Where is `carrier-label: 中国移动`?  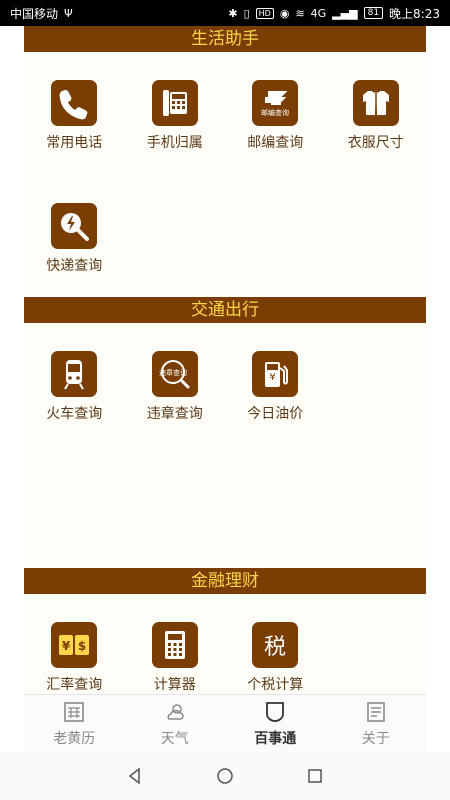
carrier-label: 中国移动 is located at coordinates (34, 13).